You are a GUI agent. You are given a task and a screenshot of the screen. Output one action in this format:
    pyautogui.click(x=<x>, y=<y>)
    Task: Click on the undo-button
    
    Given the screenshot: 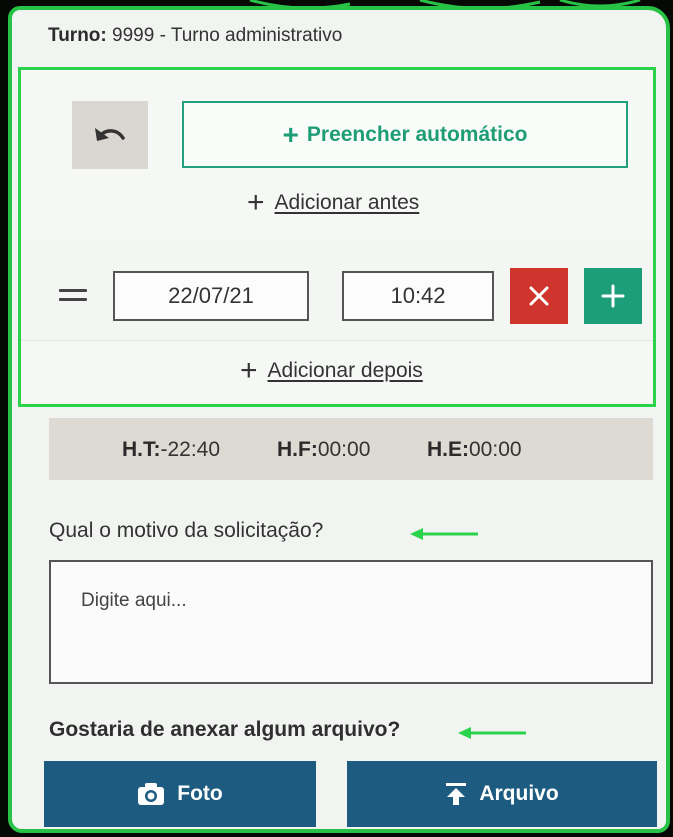 What is the action you would take?
    pyautogui.click(x=110, y=135)
    